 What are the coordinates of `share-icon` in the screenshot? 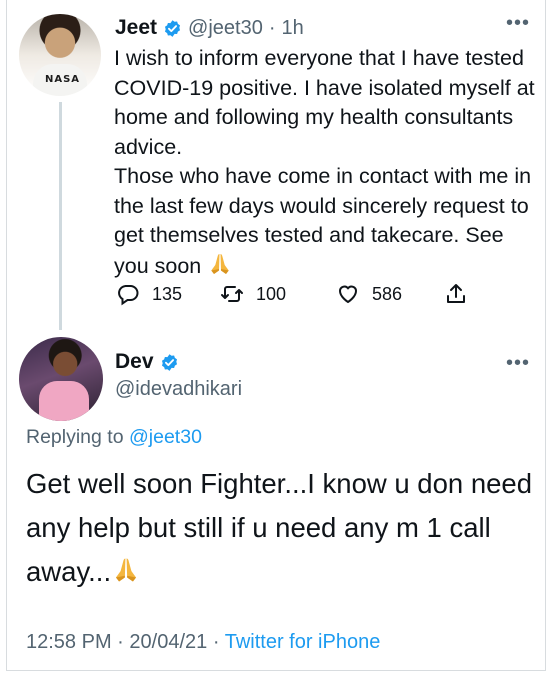 It's located at (456, 293).